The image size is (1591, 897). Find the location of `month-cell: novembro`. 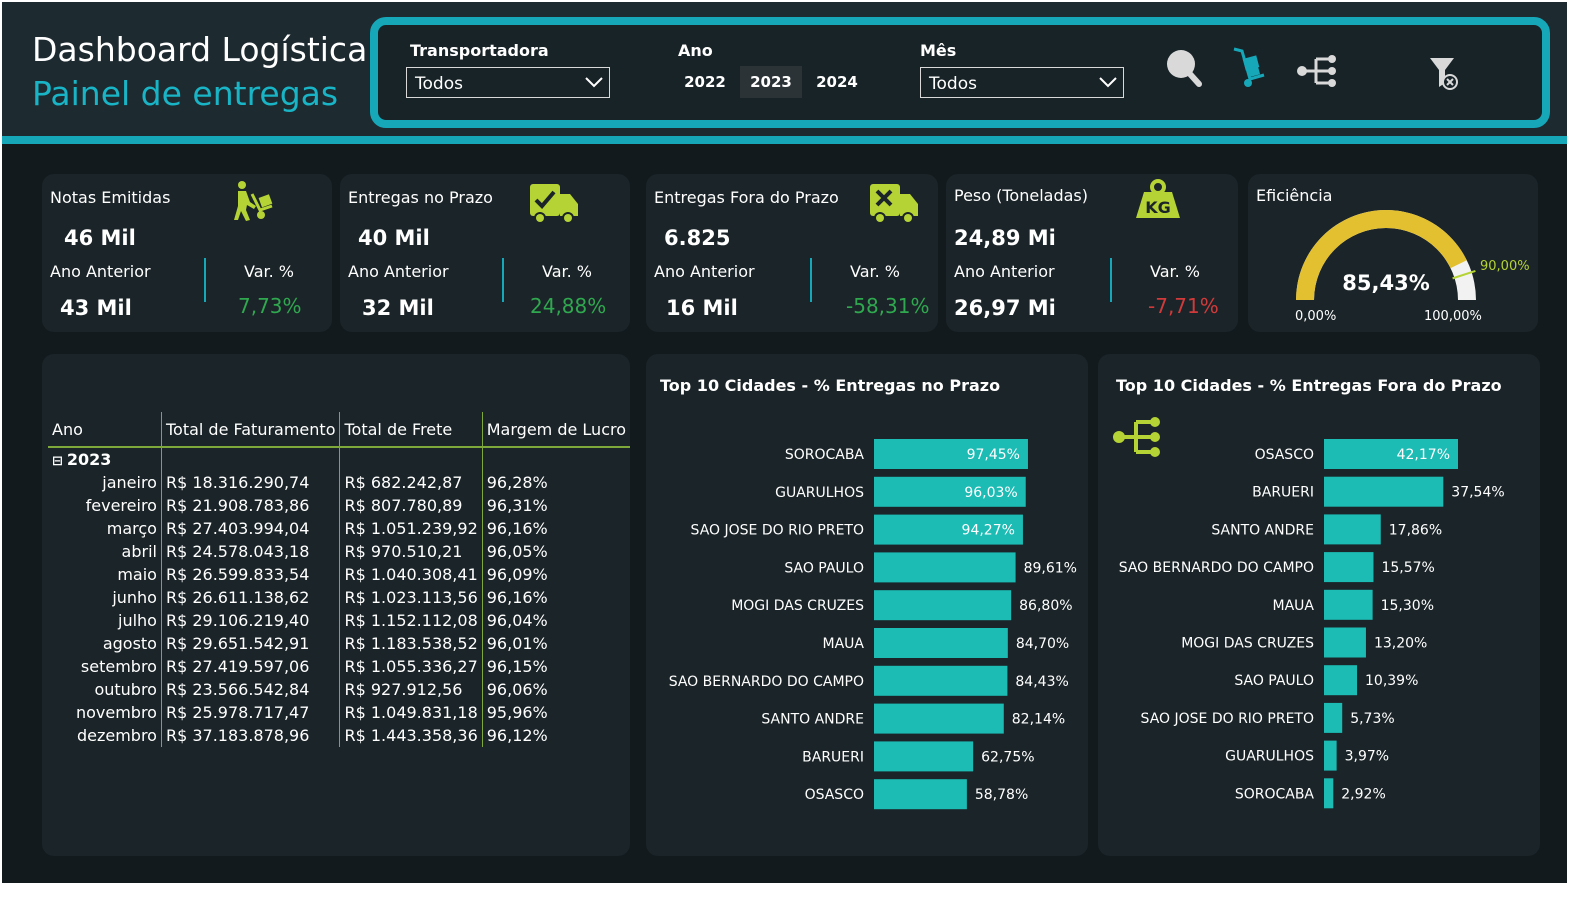

month-cell: novembro is located at coordinates (116, 712).